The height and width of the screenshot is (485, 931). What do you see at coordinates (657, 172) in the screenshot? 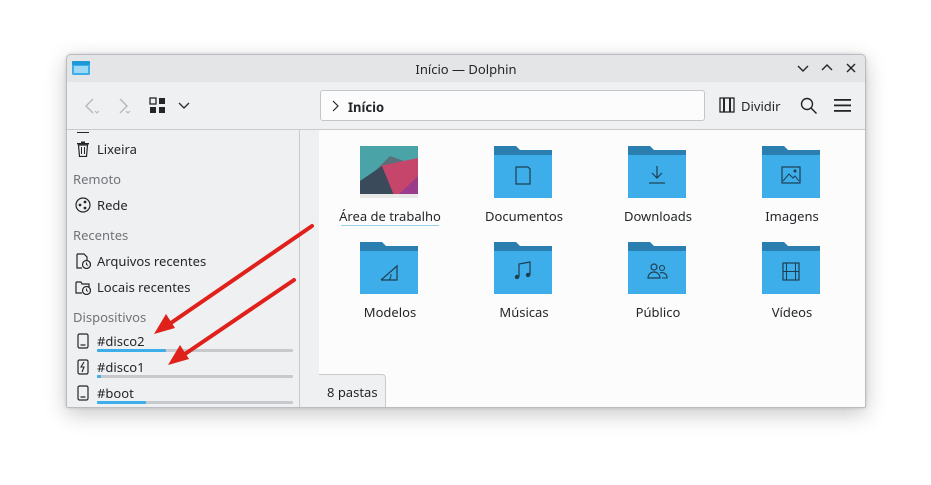
I see `folder-downloads-icon` at bounding box center [657, 172].